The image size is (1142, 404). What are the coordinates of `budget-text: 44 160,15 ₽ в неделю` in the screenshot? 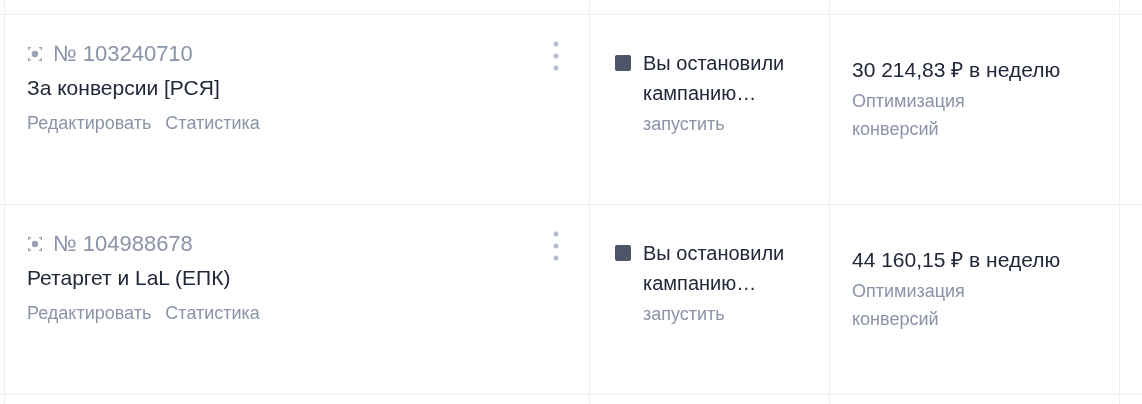 It's located at (956, 260).